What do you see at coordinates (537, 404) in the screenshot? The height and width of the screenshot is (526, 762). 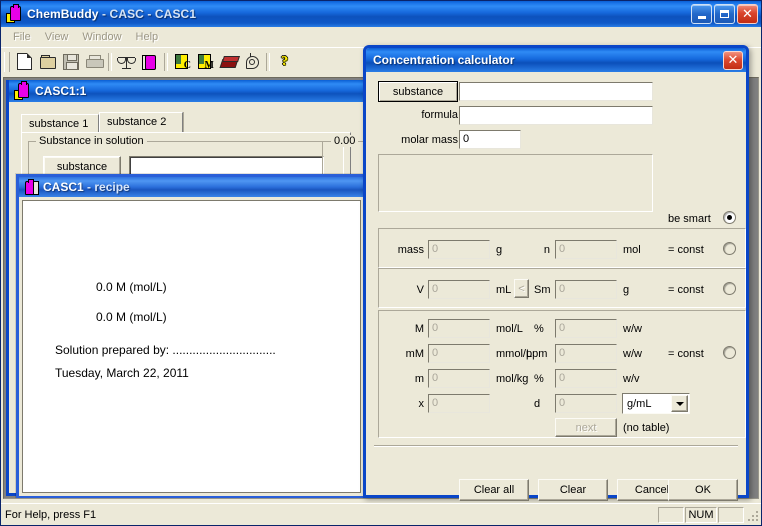 I see `density-label: d` at bounding box center [537, 404].